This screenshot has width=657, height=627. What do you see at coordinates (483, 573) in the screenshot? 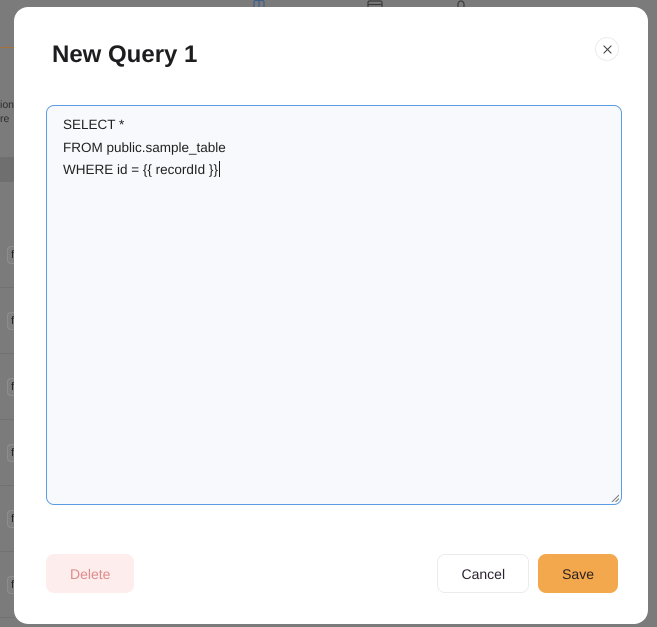
I see `cancel-button: Cancel` at bounding box center [483, 573].